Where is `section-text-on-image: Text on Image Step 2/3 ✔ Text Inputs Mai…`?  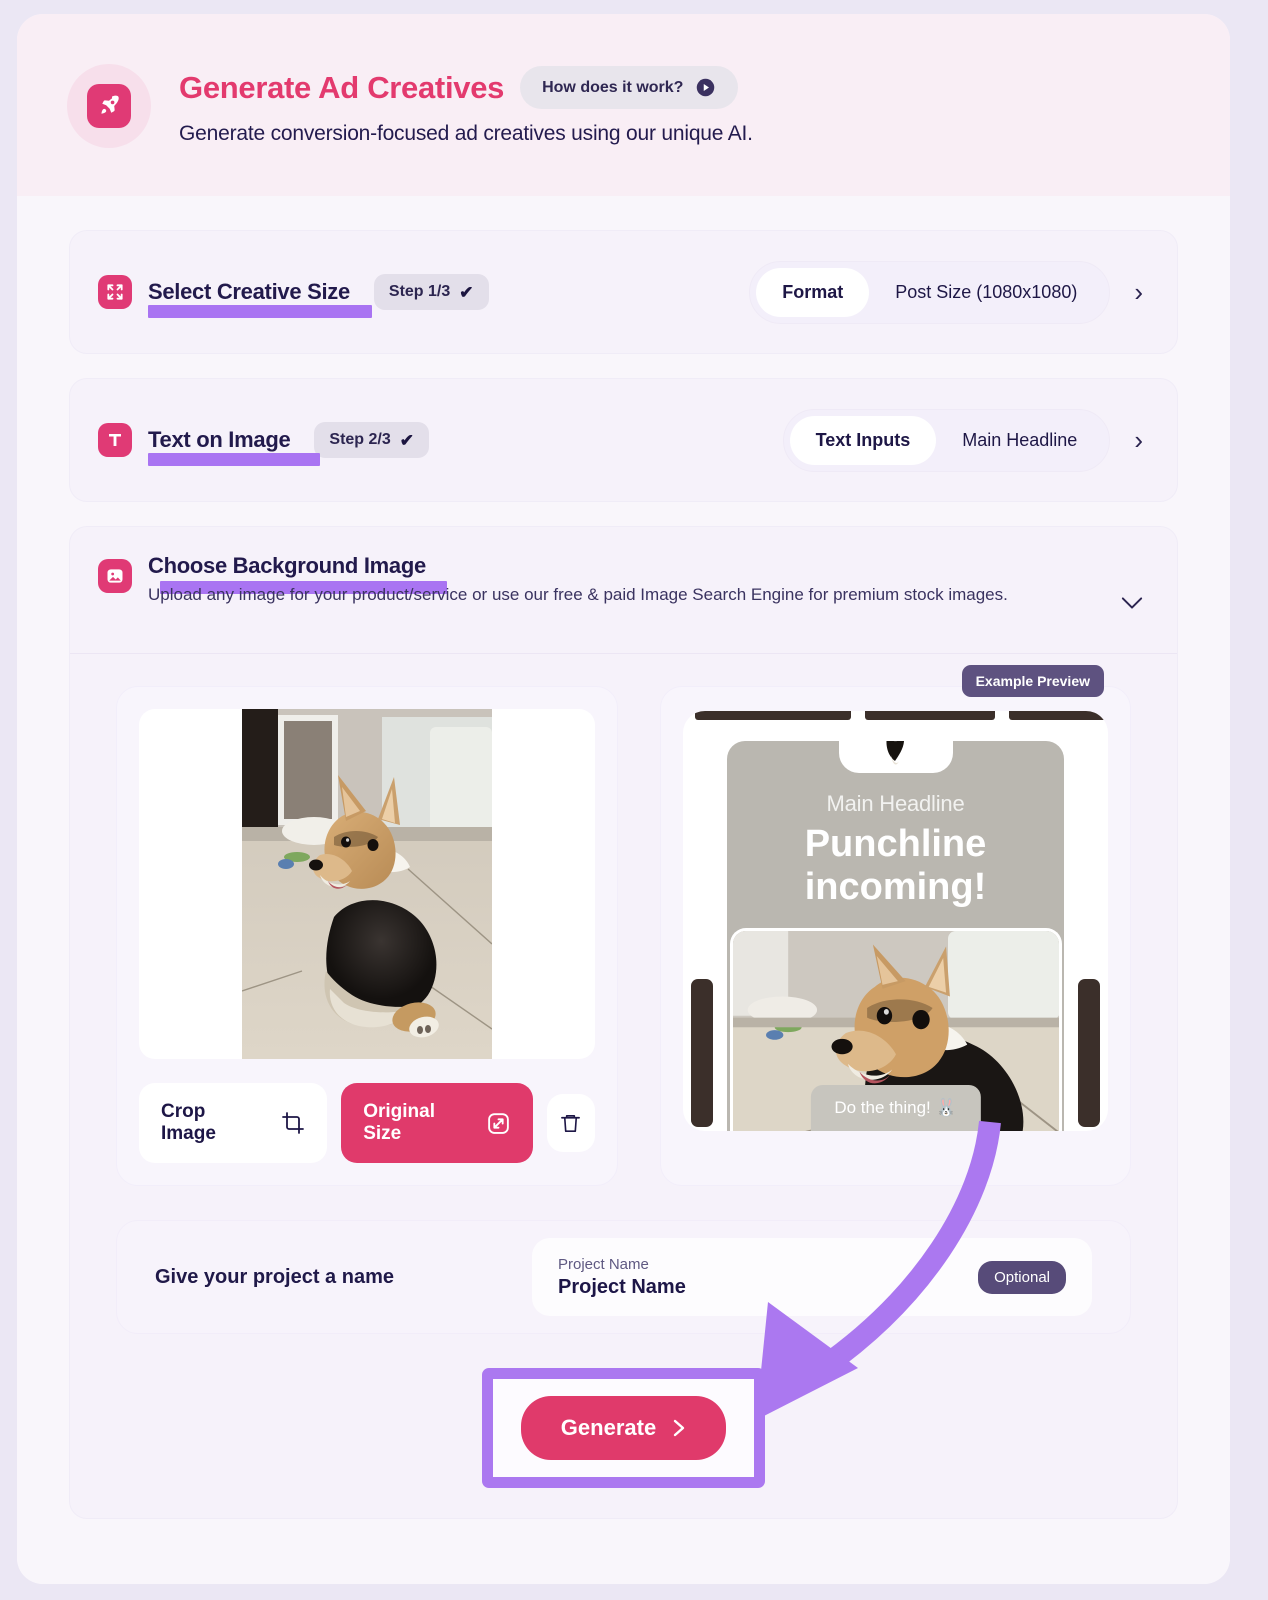
section-text-on-image: Text on Image Step 2/3 ✔ Text Inputs Mai… is located at coordinates (623, 440).